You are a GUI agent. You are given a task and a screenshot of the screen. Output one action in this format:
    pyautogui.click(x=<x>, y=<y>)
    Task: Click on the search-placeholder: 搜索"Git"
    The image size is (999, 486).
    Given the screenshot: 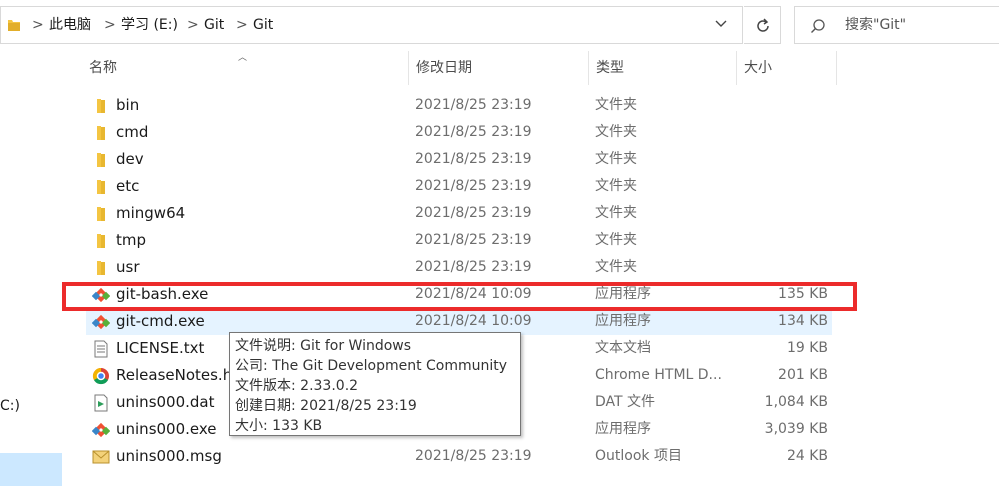 What is the action you would take?
    pyautogui.click(x=876, y=25)
    